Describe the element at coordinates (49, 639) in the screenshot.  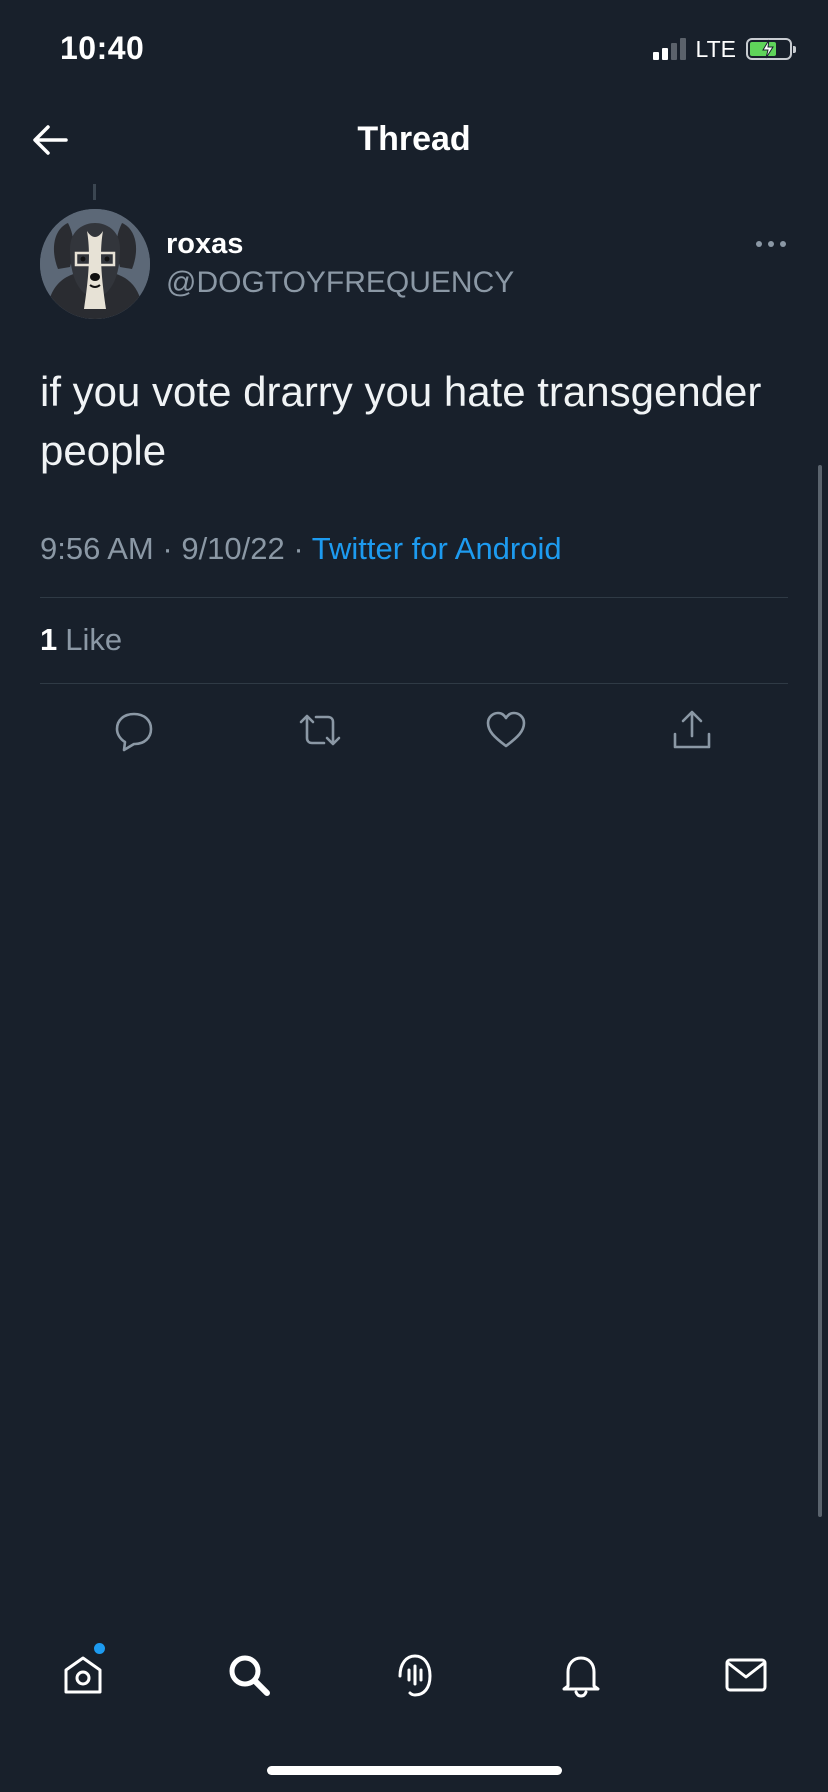
I see `like-count: 1` at that location.